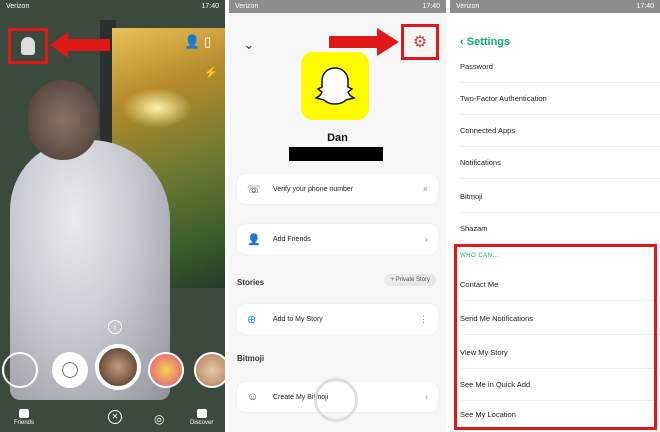 This screenshot has width=660, height=432. I want to click on settings-row-password: Password, so click(560, 66).